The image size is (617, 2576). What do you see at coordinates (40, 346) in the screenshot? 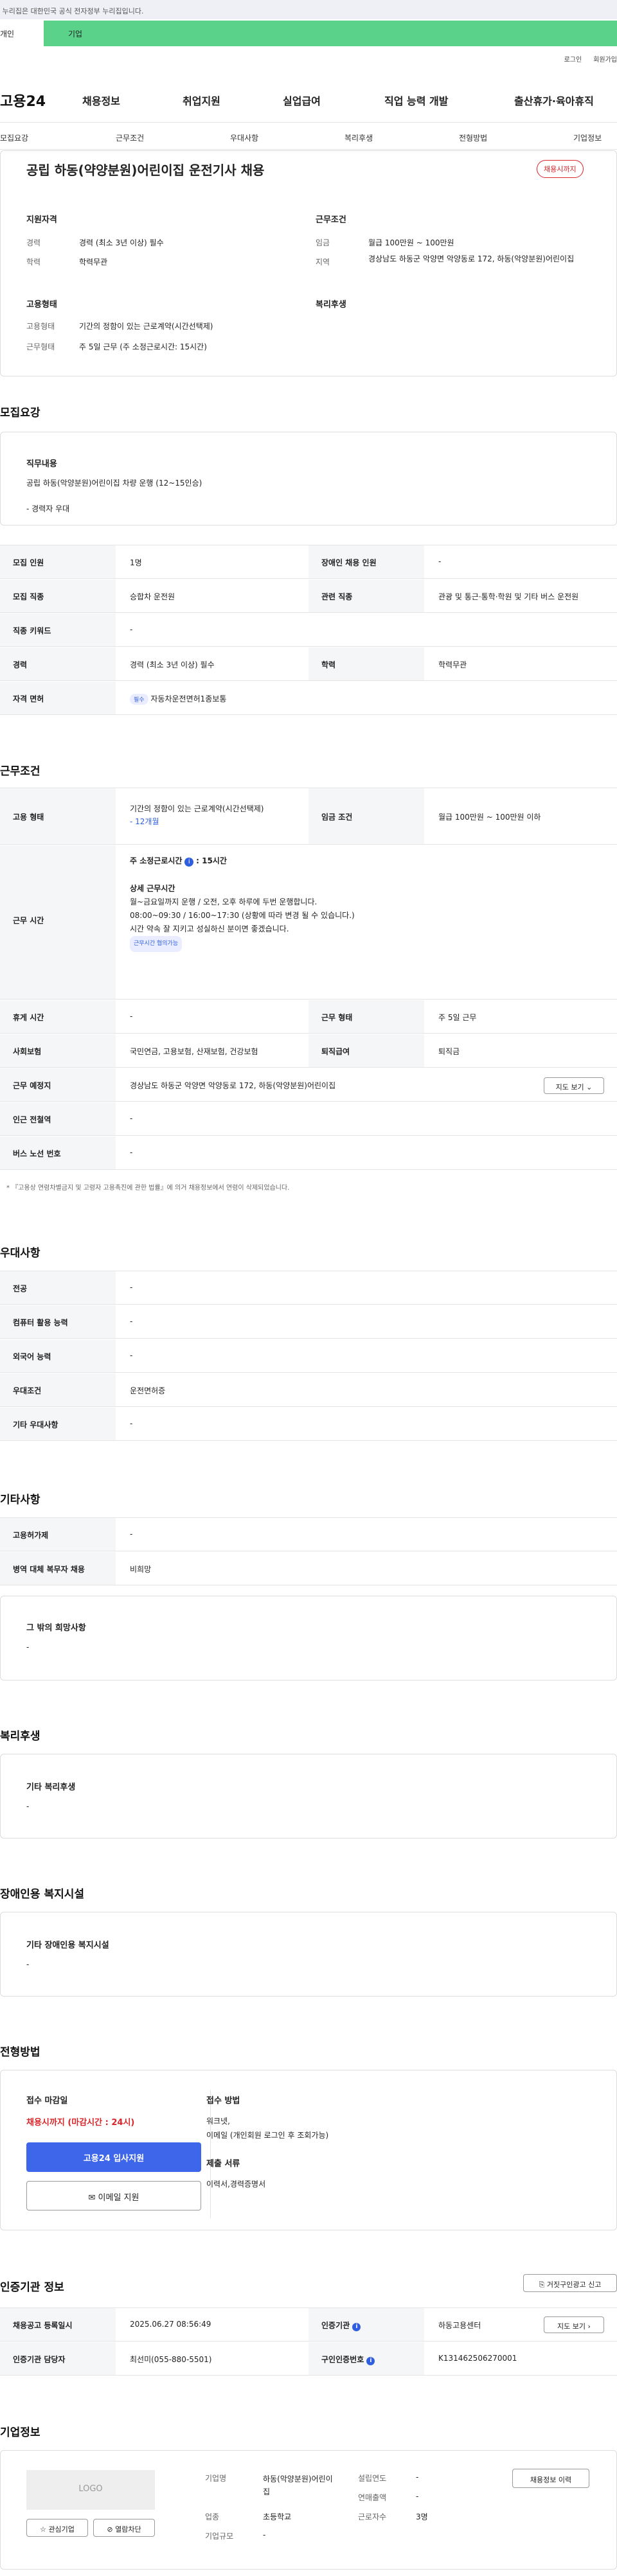
I see `work-type-label: 근무형태` at bounding box center [40, 346].